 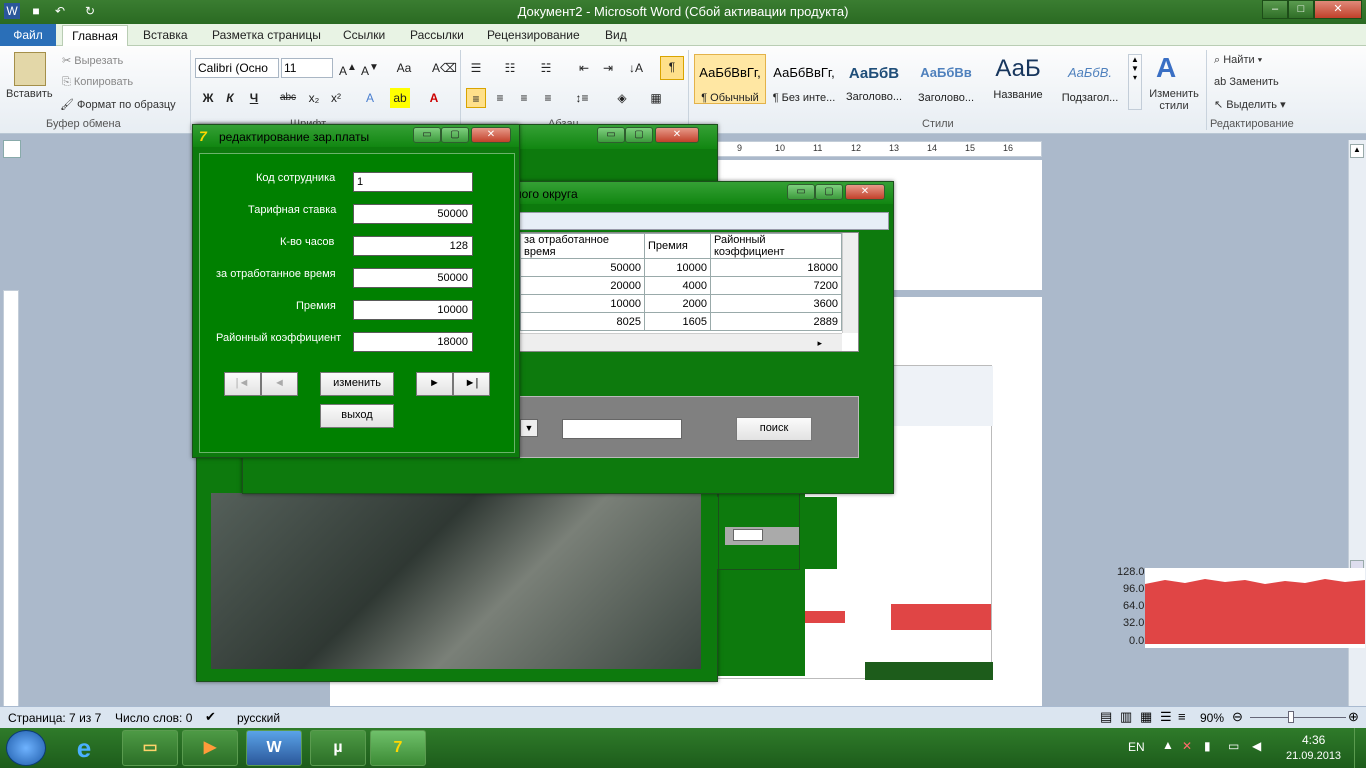 I want to click on web-layout-icon: ▦, so click(x=1146, y=717).